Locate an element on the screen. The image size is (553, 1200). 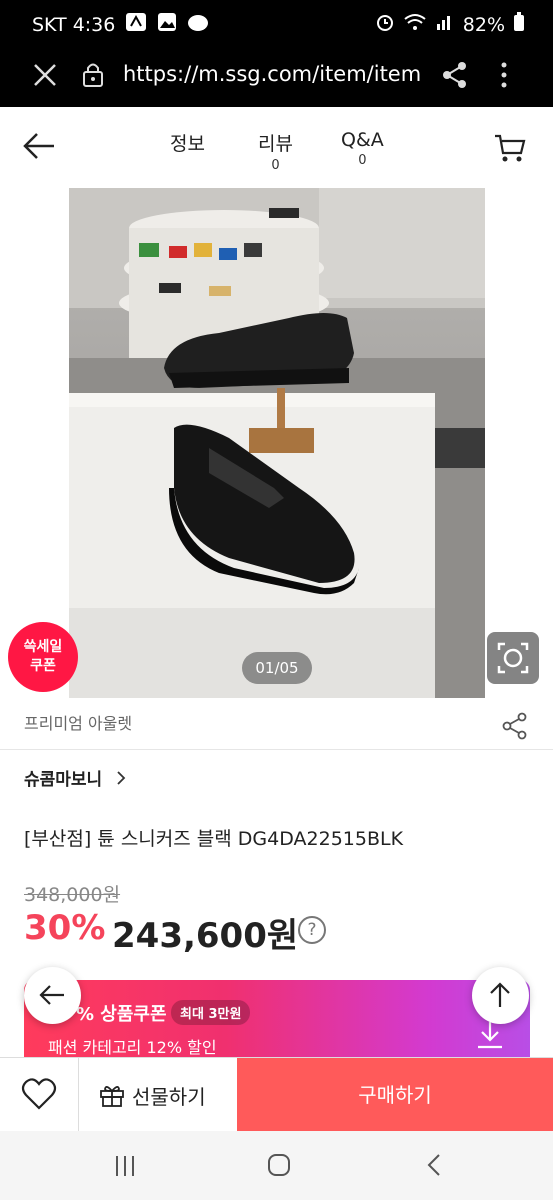
coupon-banner: % 상품쿠폰 최대 3만원 패션 카테고리 12% 할인 is located at coordinates (277, 1020).